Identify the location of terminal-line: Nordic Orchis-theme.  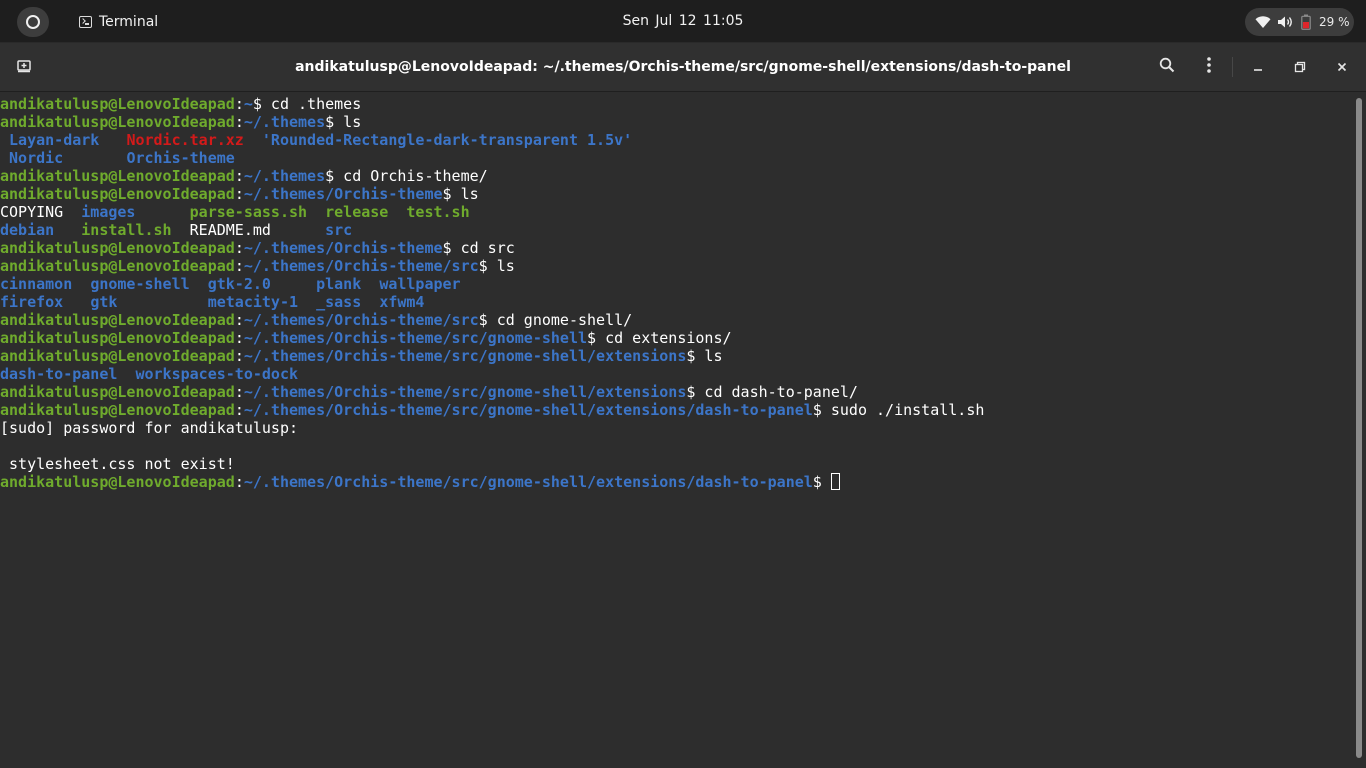
(676, 158).